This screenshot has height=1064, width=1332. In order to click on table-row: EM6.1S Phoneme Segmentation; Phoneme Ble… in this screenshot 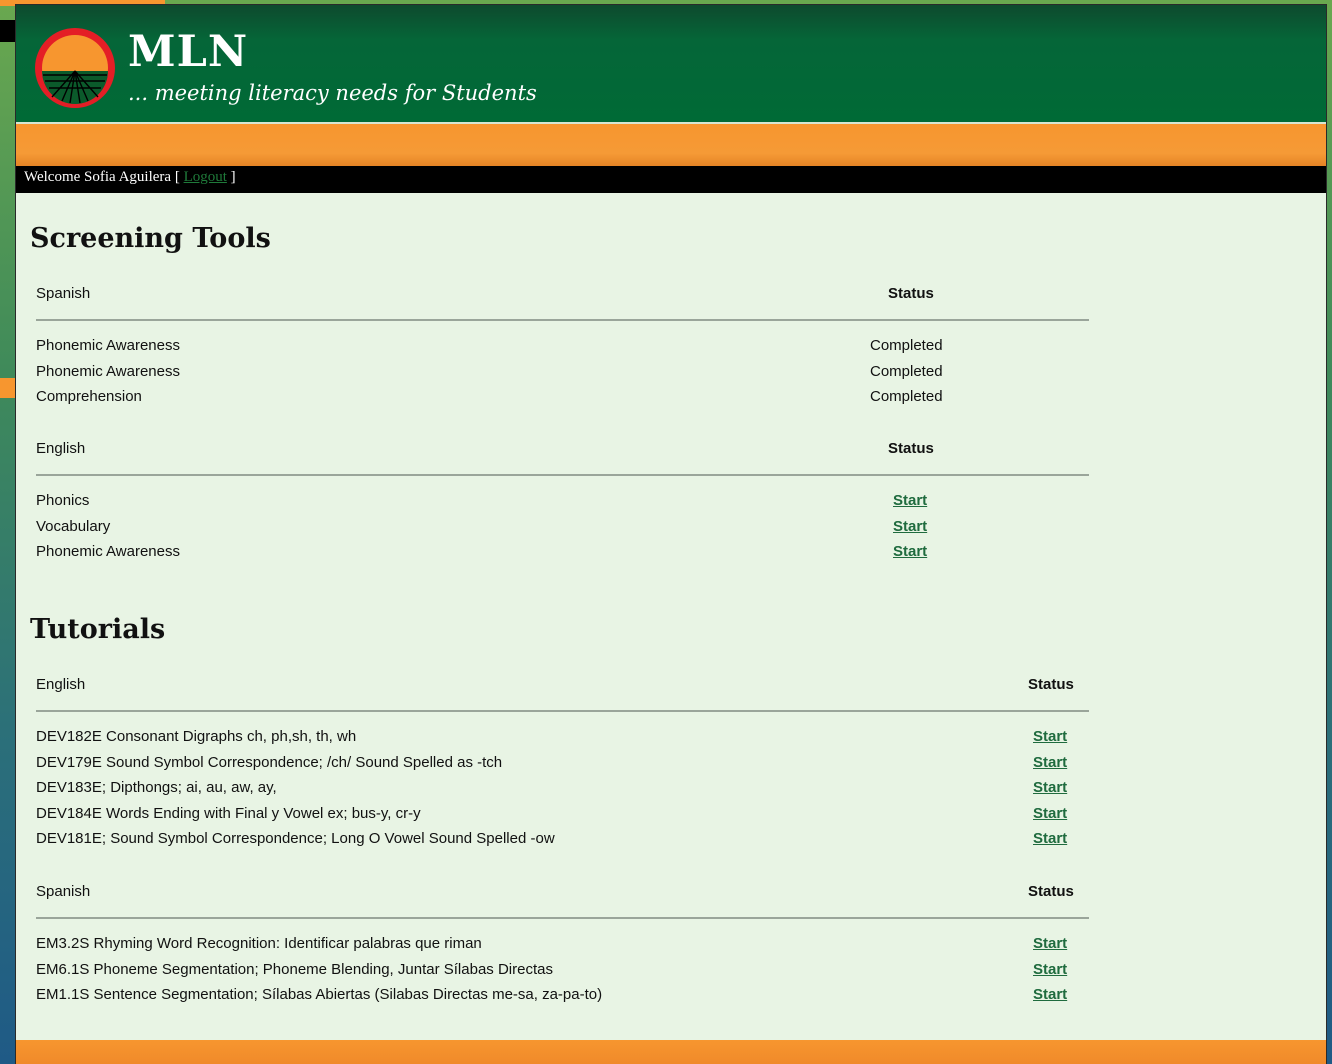, I will do `click(562, 970)`.